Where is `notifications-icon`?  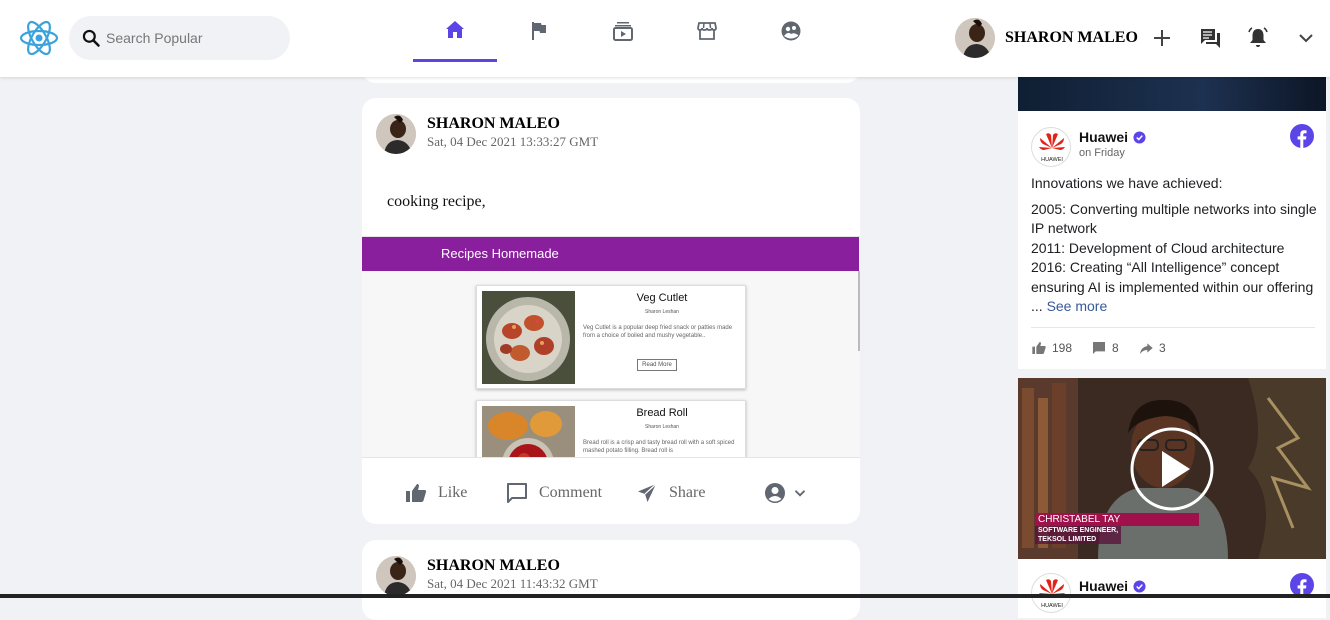
notifications-icon is located at coordinates (1258, 38).